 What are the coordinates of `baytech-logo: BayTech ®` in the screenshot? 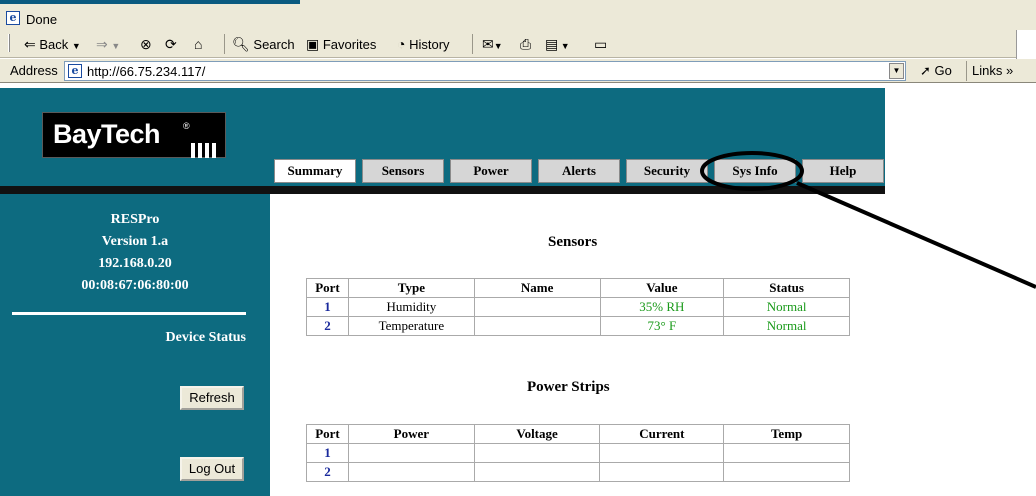 It's located at (134, 135).